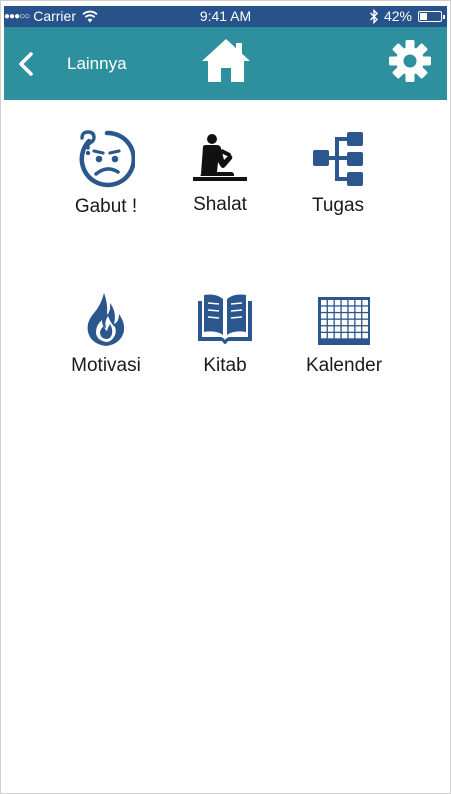  I want to click on menu-label-tugas: Tugas, so click(338, 205).